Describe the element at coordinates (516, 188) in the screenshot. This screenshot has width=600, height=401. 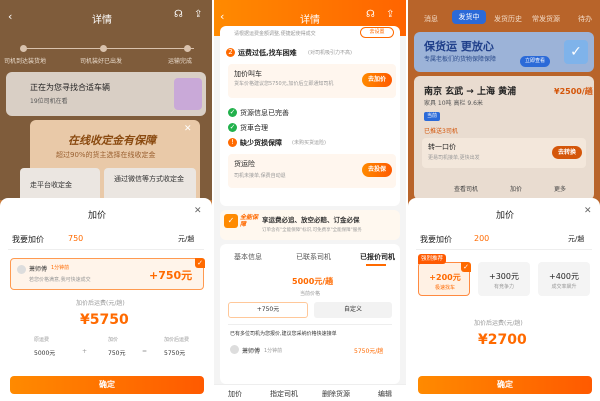
I see `action-raise: 加价` at that location.